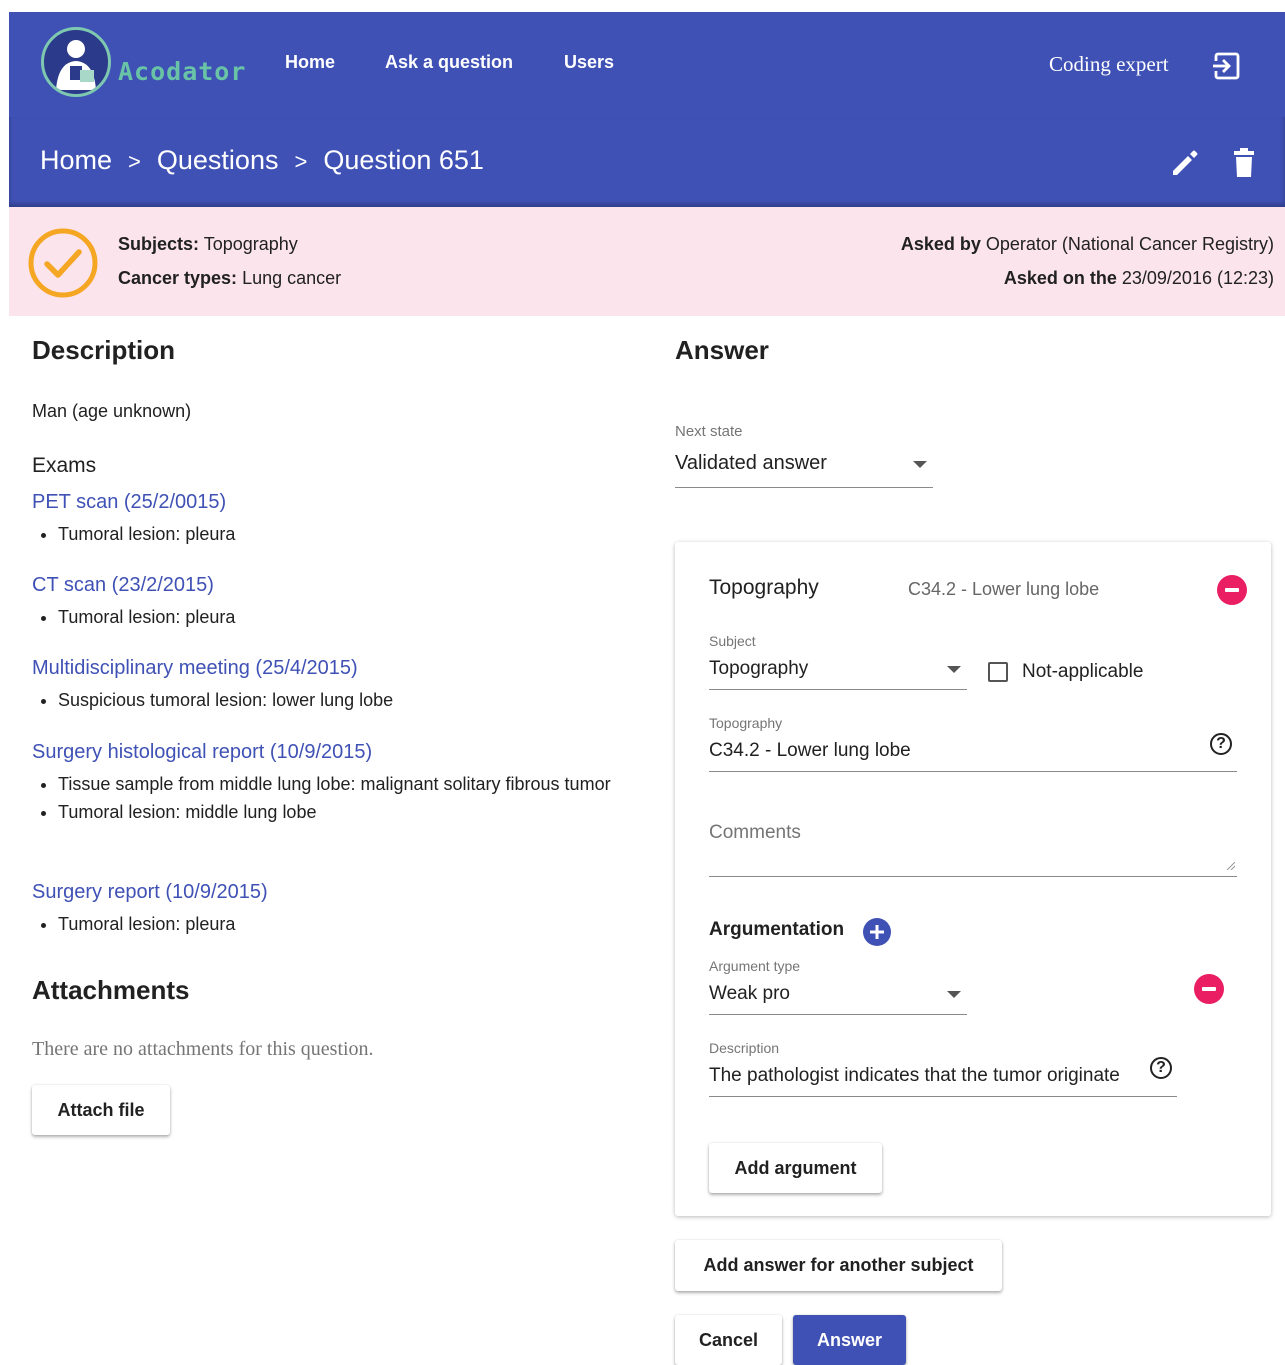 This screenshot has width=1285, height=1365. I want to click on card-subject-heading: Topography, so click(764, 587).